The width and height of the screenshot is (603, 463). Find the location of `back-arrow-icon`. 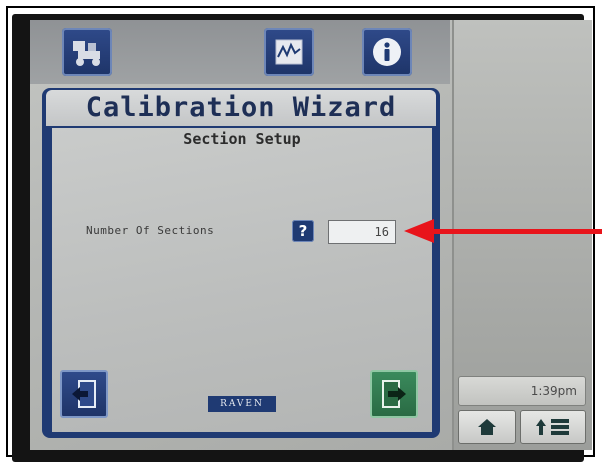

back-arrow-icon is located at coordinates (84, 394).